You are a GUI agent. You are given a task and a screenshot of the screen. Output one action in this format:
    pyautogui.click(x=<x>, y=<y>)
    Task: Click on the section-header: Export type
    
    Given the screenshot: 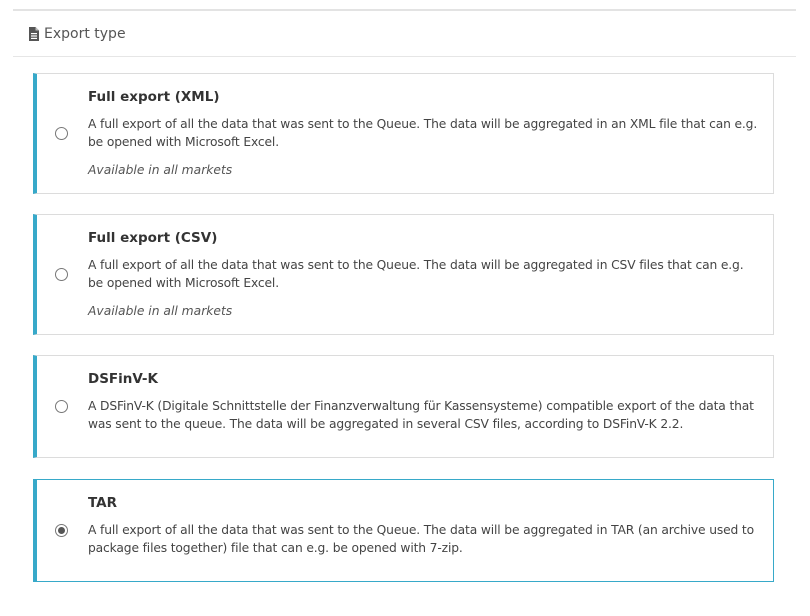 What is the action you would take?
    pyautogui.click(x=77, y=34)
    